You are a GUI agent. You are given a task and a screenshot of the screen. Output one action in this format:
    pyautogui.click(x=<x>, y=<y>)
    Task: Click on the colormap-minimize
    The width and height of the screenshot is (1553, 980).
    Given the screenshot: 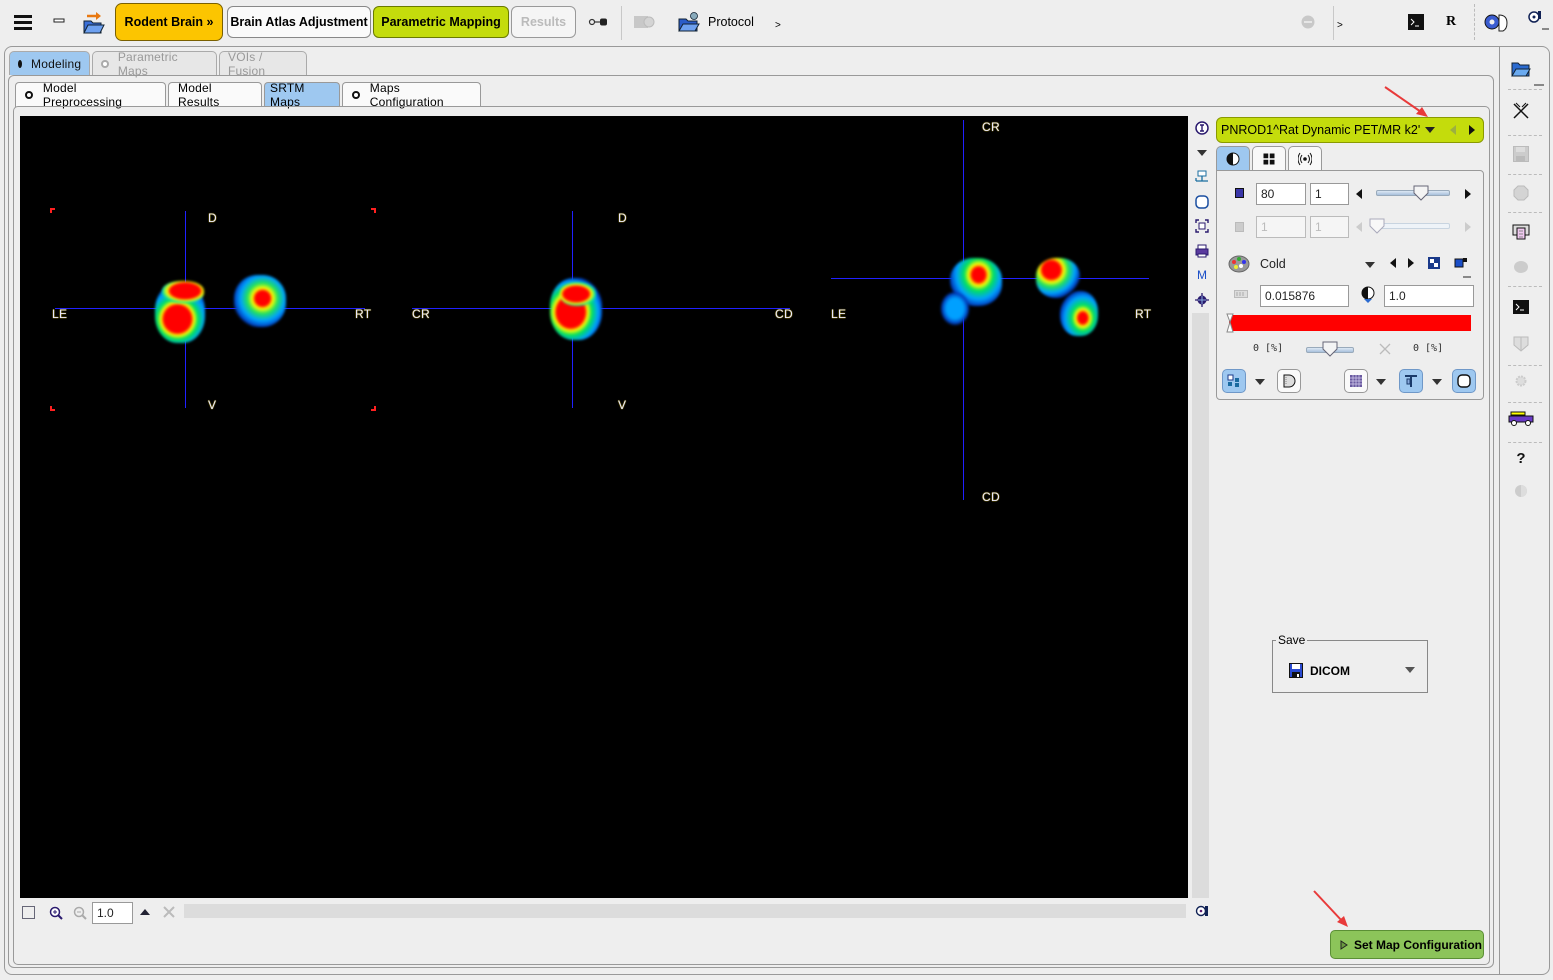 What is the action you would take?
    pyautogui.click(x=1467, y=277)
    